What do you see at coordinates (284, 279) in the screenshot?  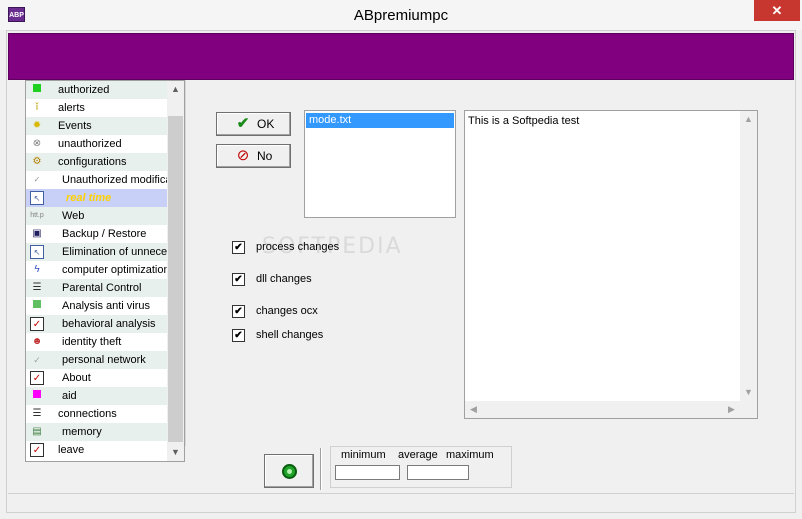 I see `checkbox-label: dll changes` at bounding box center [284, 279].